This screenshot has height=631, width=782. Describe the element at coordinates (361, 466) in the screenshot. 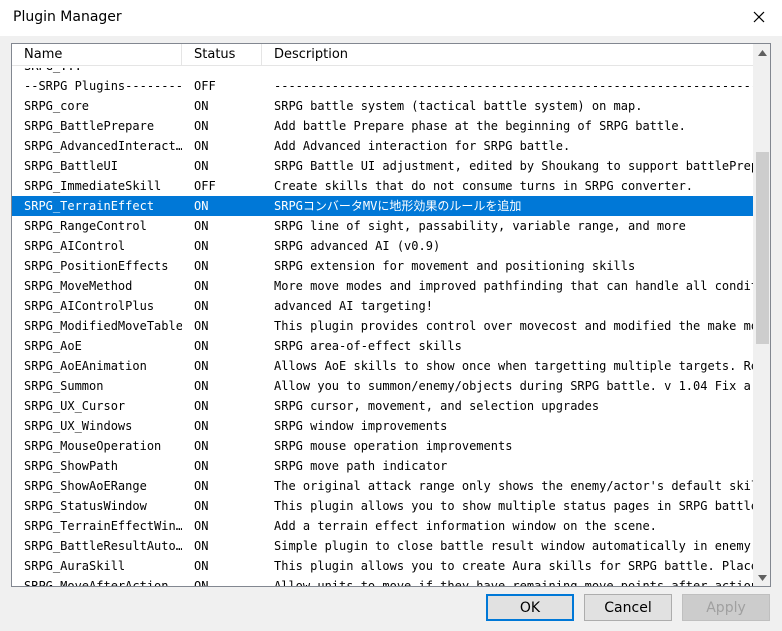

I see `plugin-description-cell: SRPG move path indicator` at that location.